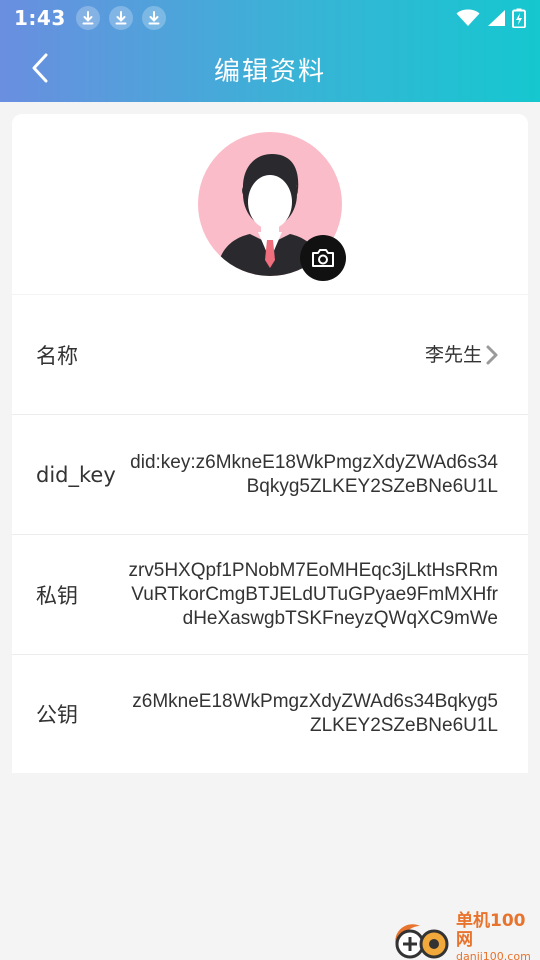  Describe the element at coordinates (493, 955) in the screenshot. I see `watermark-url: danji100.com` at that location.